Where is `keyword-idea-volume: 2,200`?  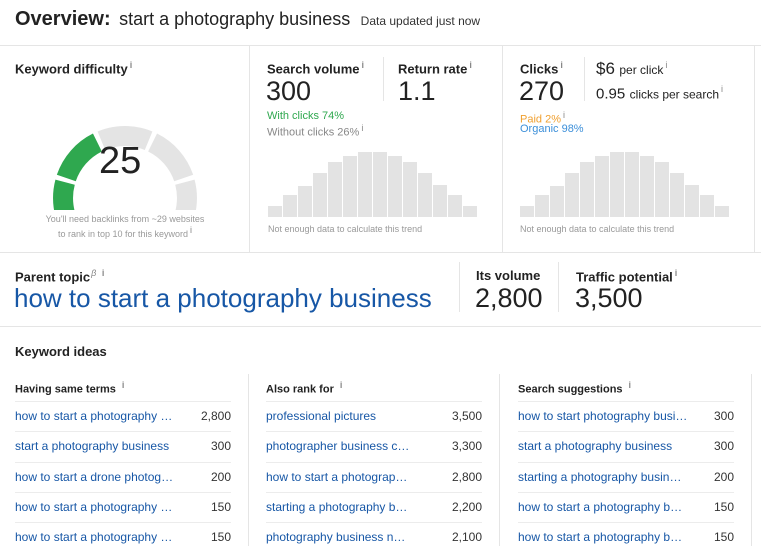
keyword-idea-volume: 2,200 is located at coordinates (466, 506).